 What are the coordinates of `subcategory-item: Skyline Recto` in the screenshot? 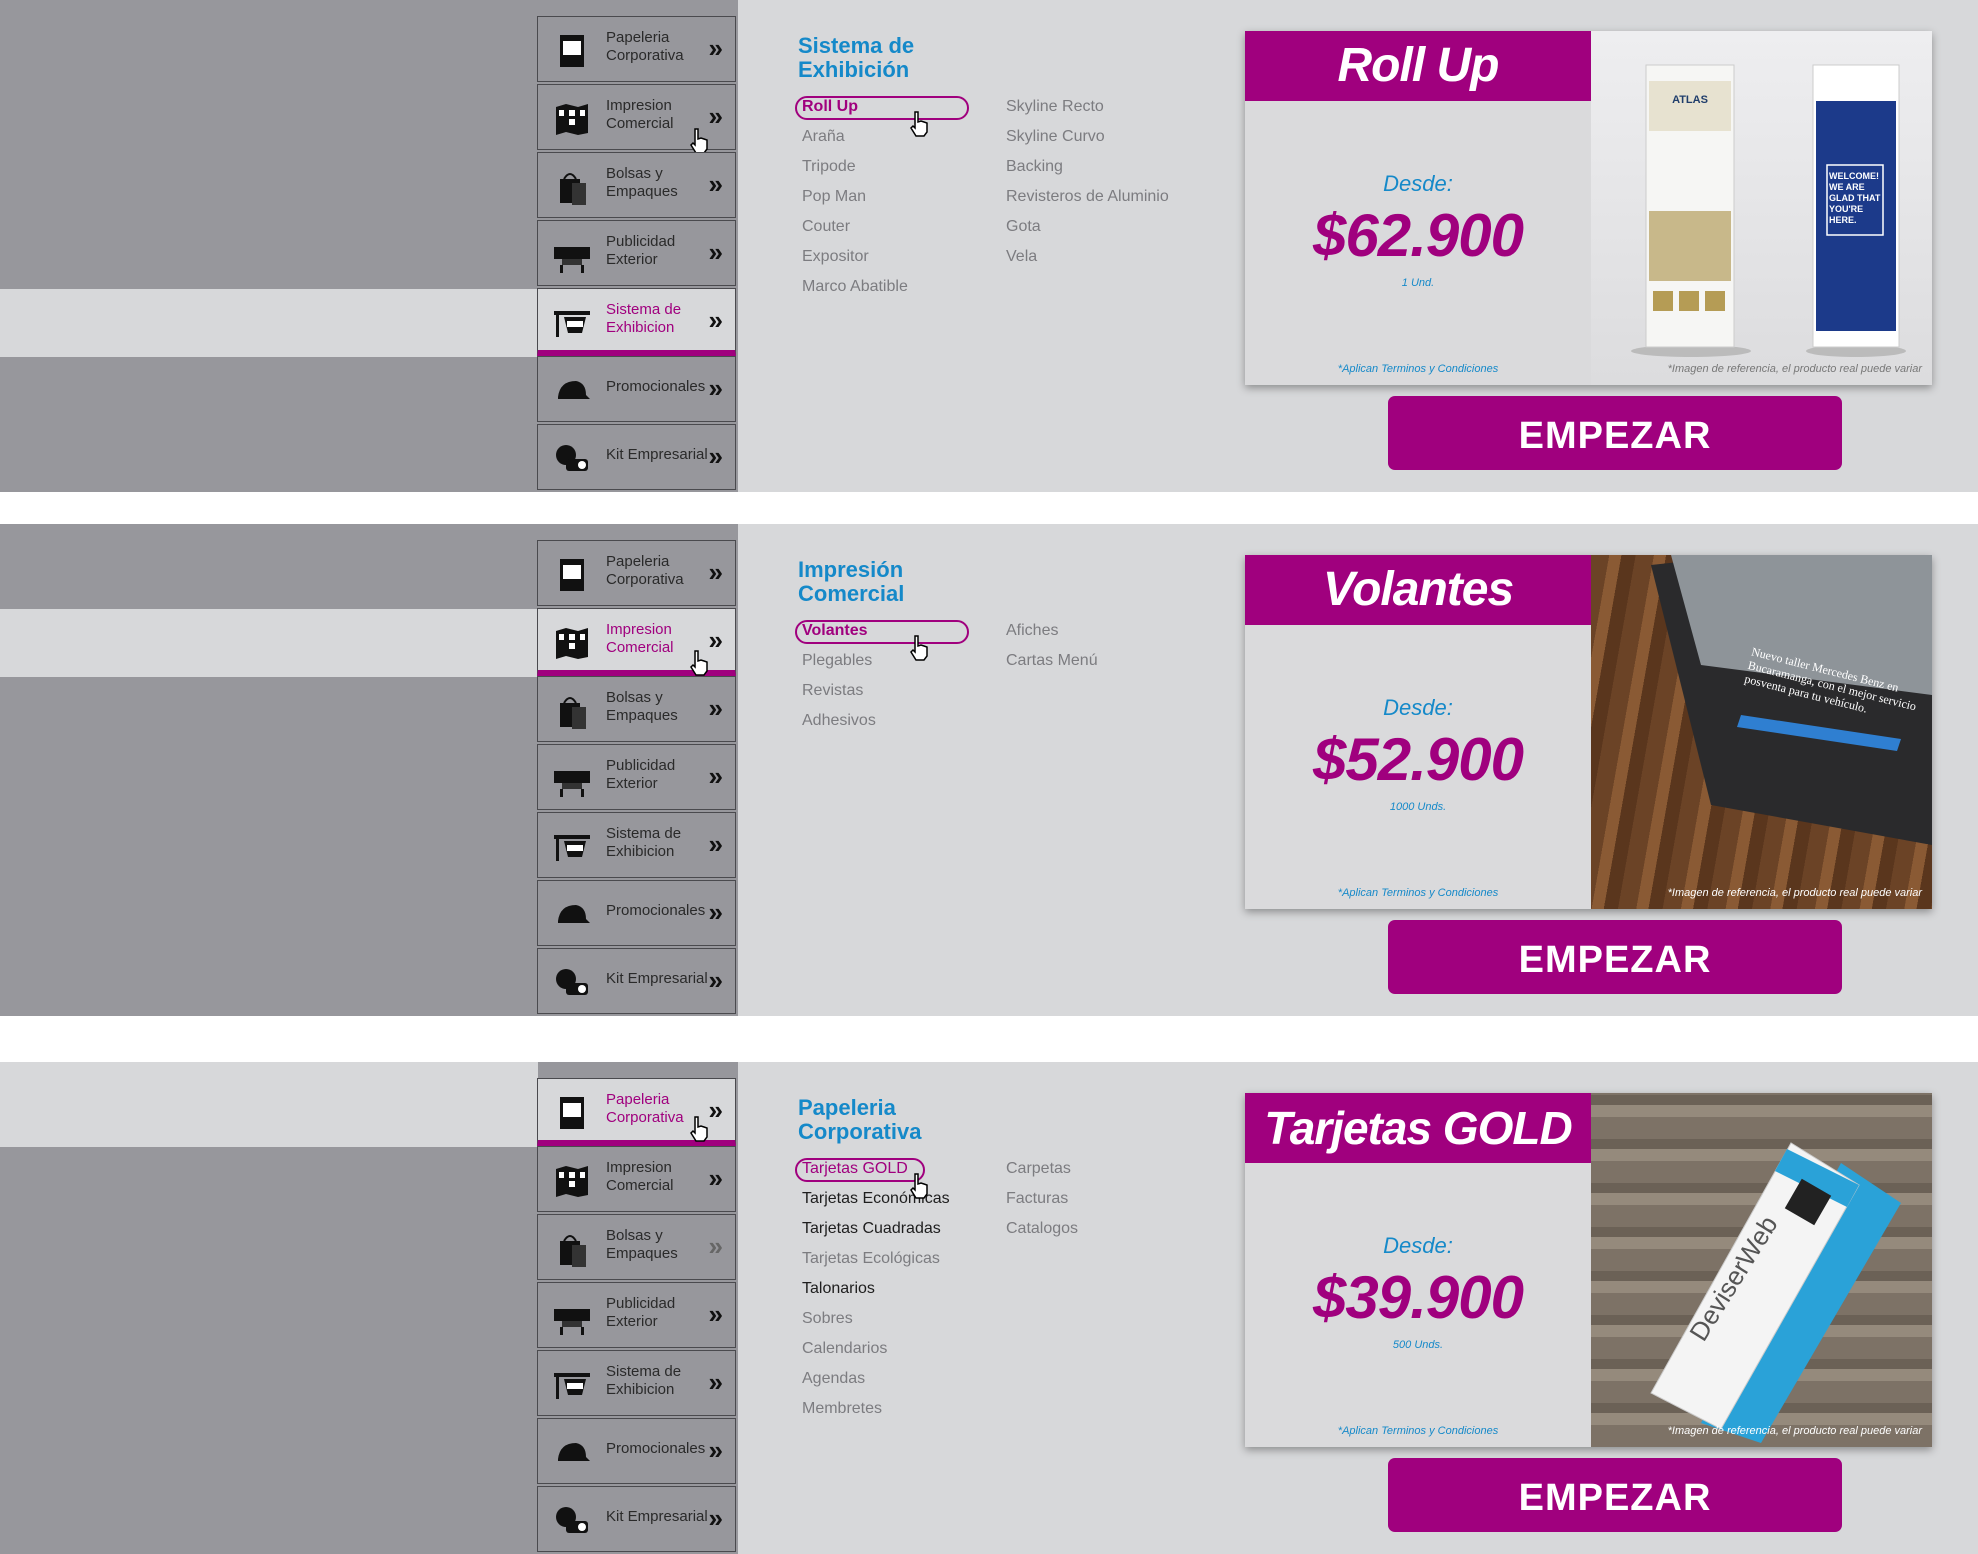 It's located at (1055, 107).